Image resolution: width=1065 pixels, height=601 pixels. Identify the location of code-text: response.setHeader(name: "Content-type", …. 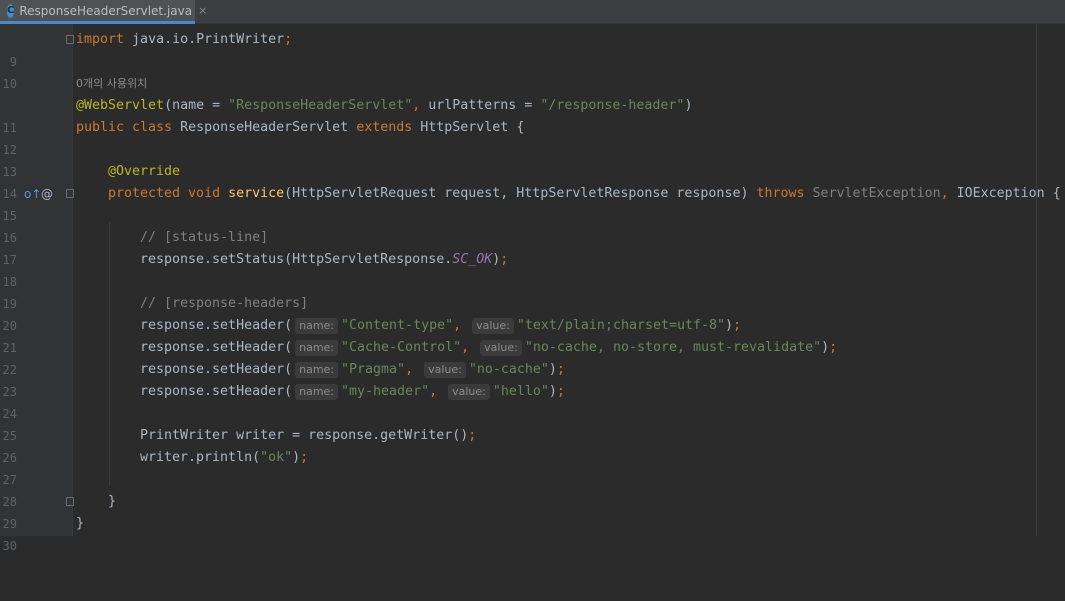
(441, 326).